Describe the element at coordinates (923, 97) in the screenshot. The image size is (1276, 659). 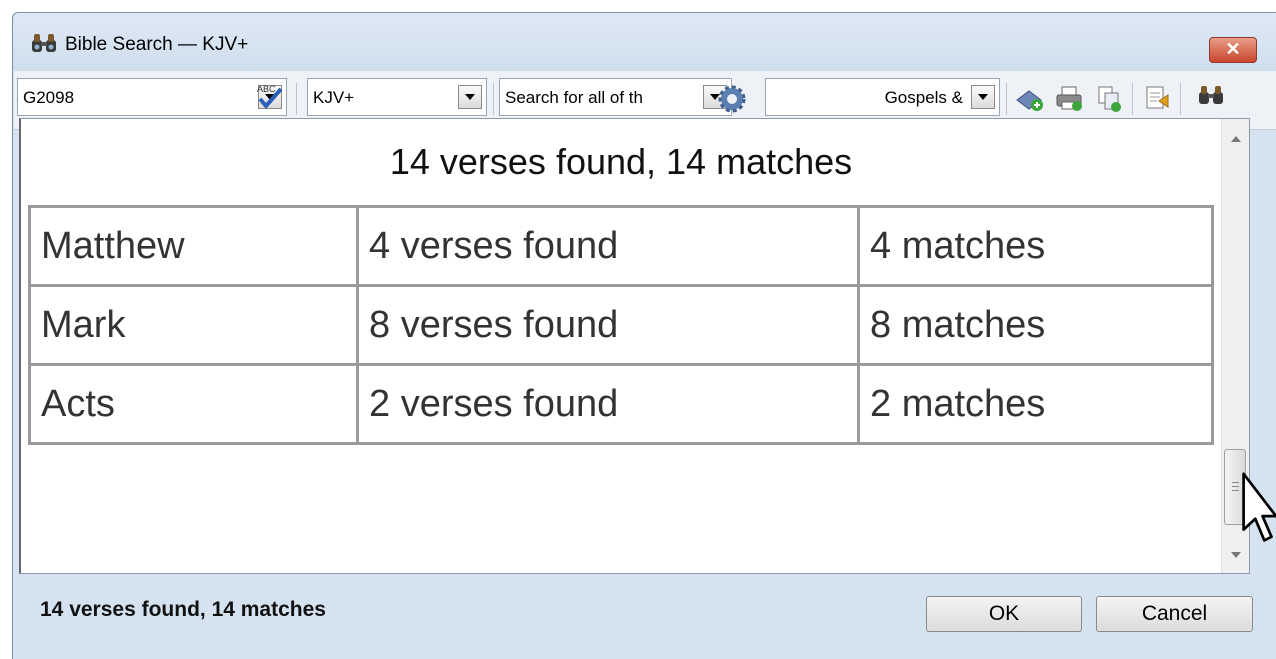
I see `range-value: Gospels &` at that location.